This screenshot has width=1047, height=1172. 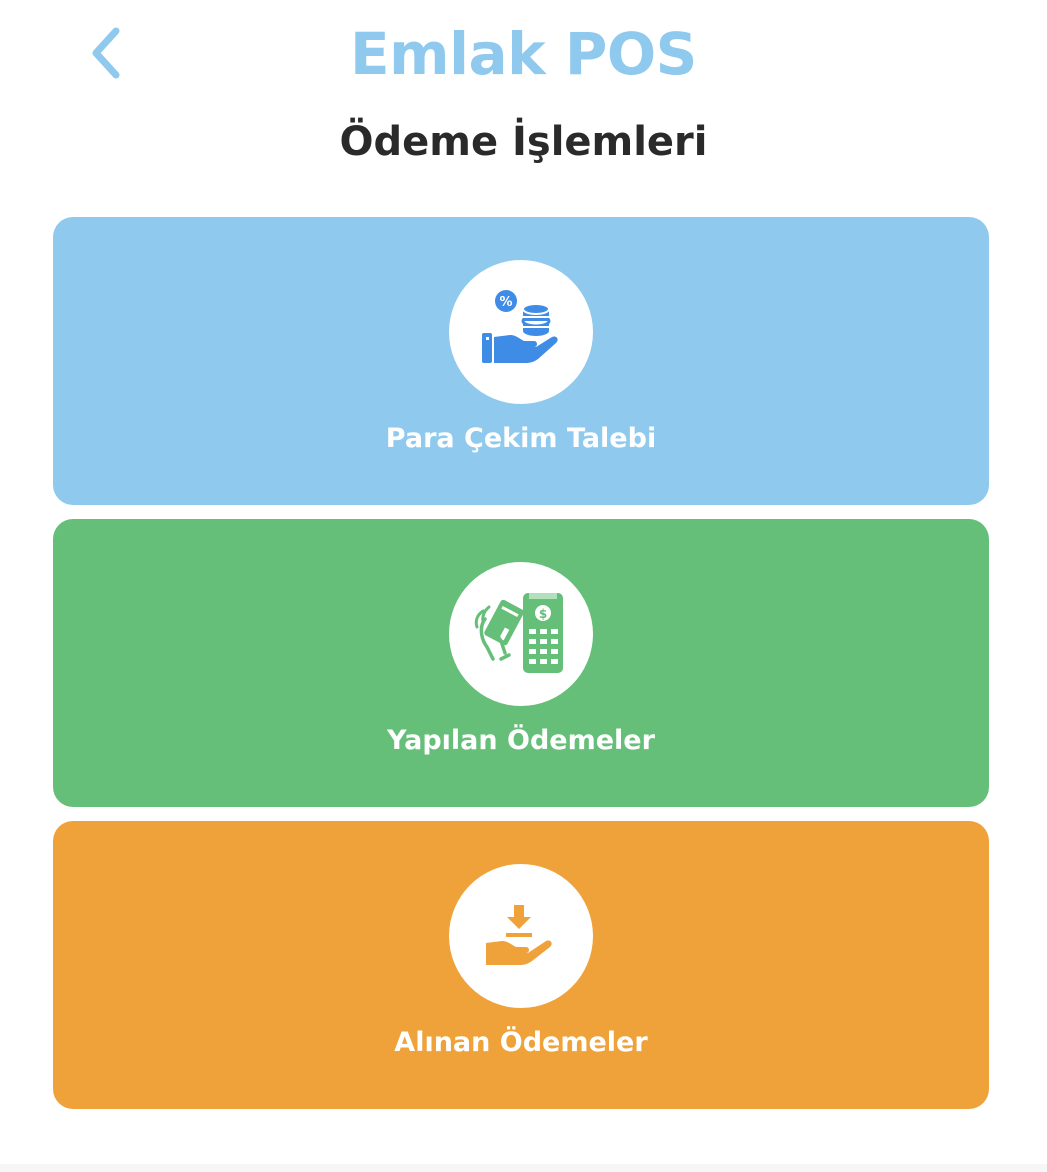 I want to click on hand-receive-icon, so click(x=519, y=935).